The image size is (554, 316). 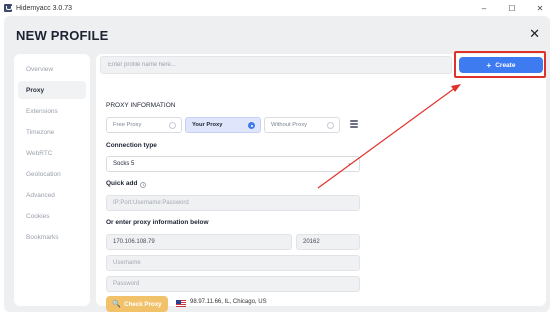 What do you see at coordinates (277, 8) in the screenshot?
I see `window-titlebar: Hidemyacc 3.0.73 – ☐ ✕` at bounding box center [277, 8].